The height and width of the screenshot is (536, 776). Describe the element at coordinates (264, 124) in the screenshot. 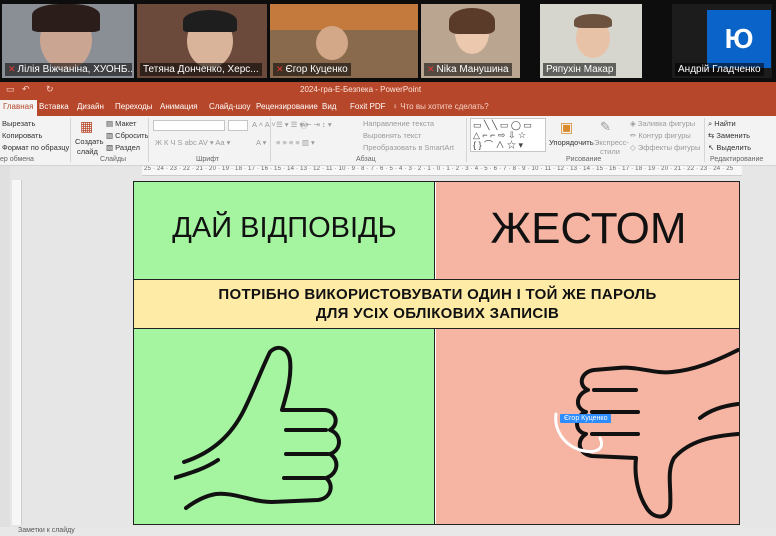

I see `font-grow-icon: A ˄ A ˅` at that location.